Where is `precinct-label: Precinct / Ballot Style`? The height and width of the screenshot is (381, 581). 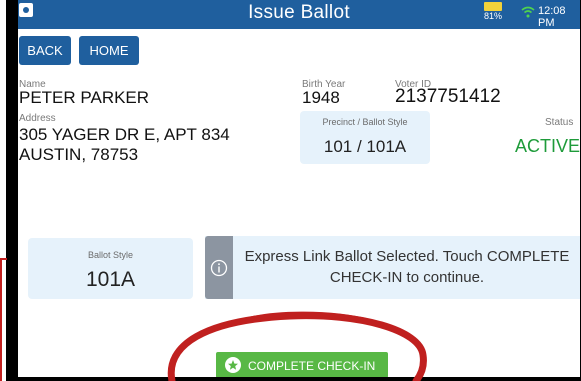 precinct-label: Precinct / Ballot Style is located at coordinates (365, 122).